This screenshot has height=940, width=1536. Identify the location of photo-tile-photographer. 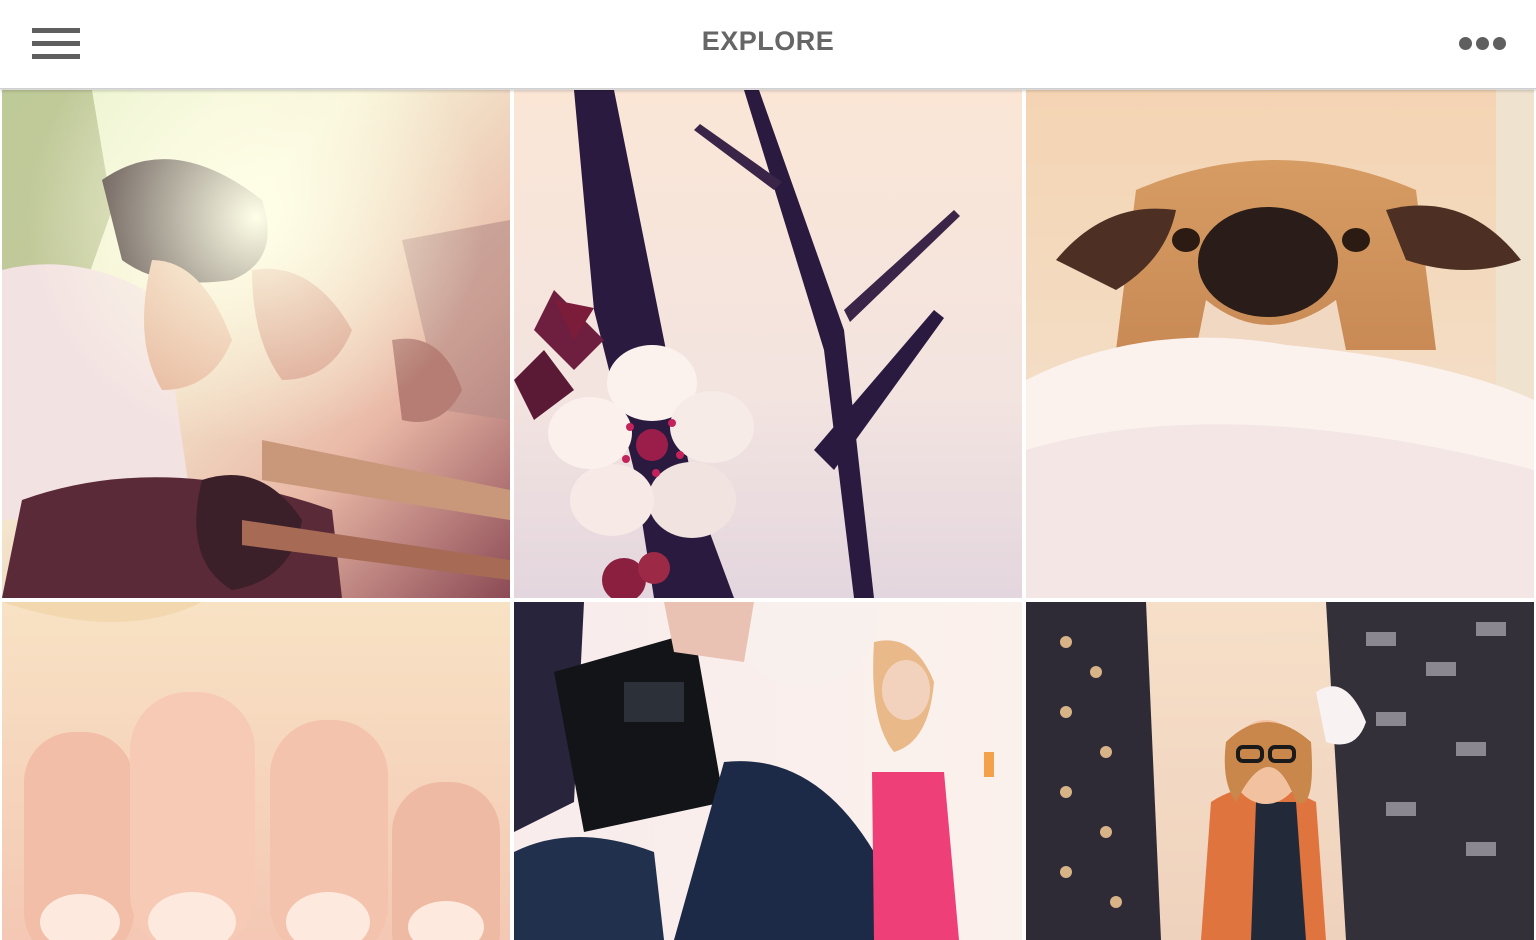
(768, 771).